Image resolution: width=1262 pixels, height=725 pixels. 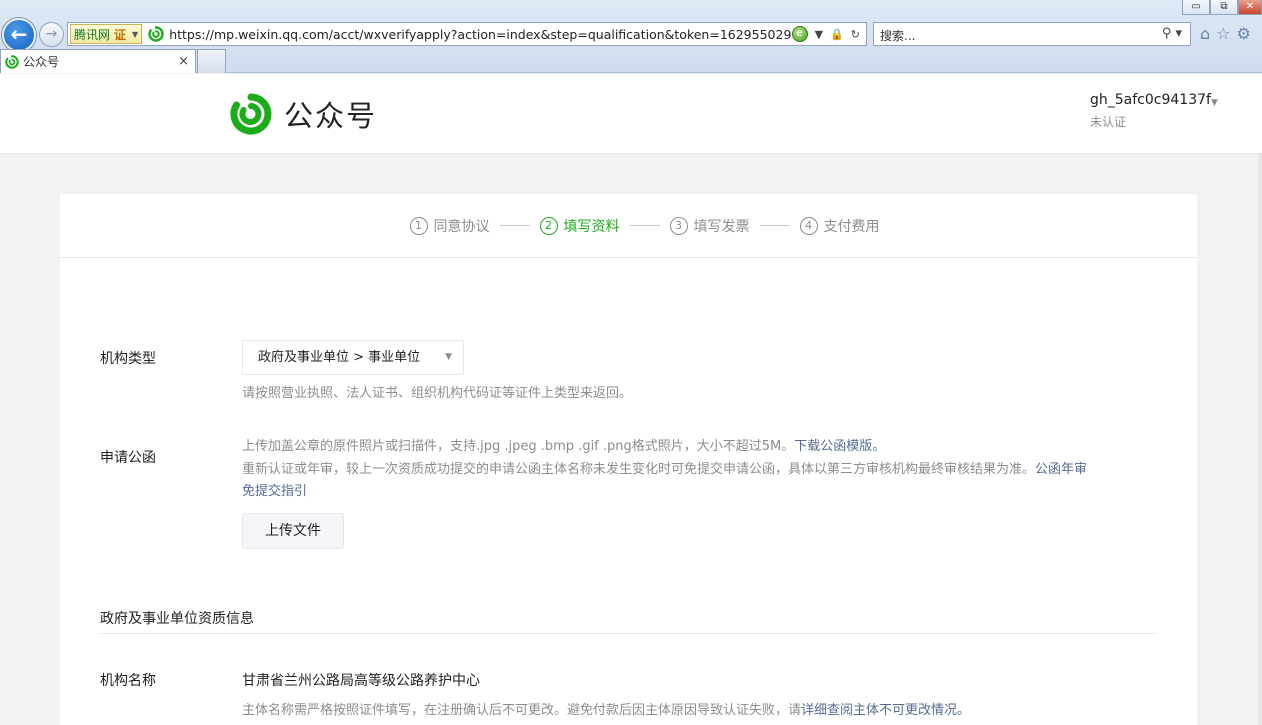 I want to click on favorites-star-icon: ☆, so click(x=1223, y=33).